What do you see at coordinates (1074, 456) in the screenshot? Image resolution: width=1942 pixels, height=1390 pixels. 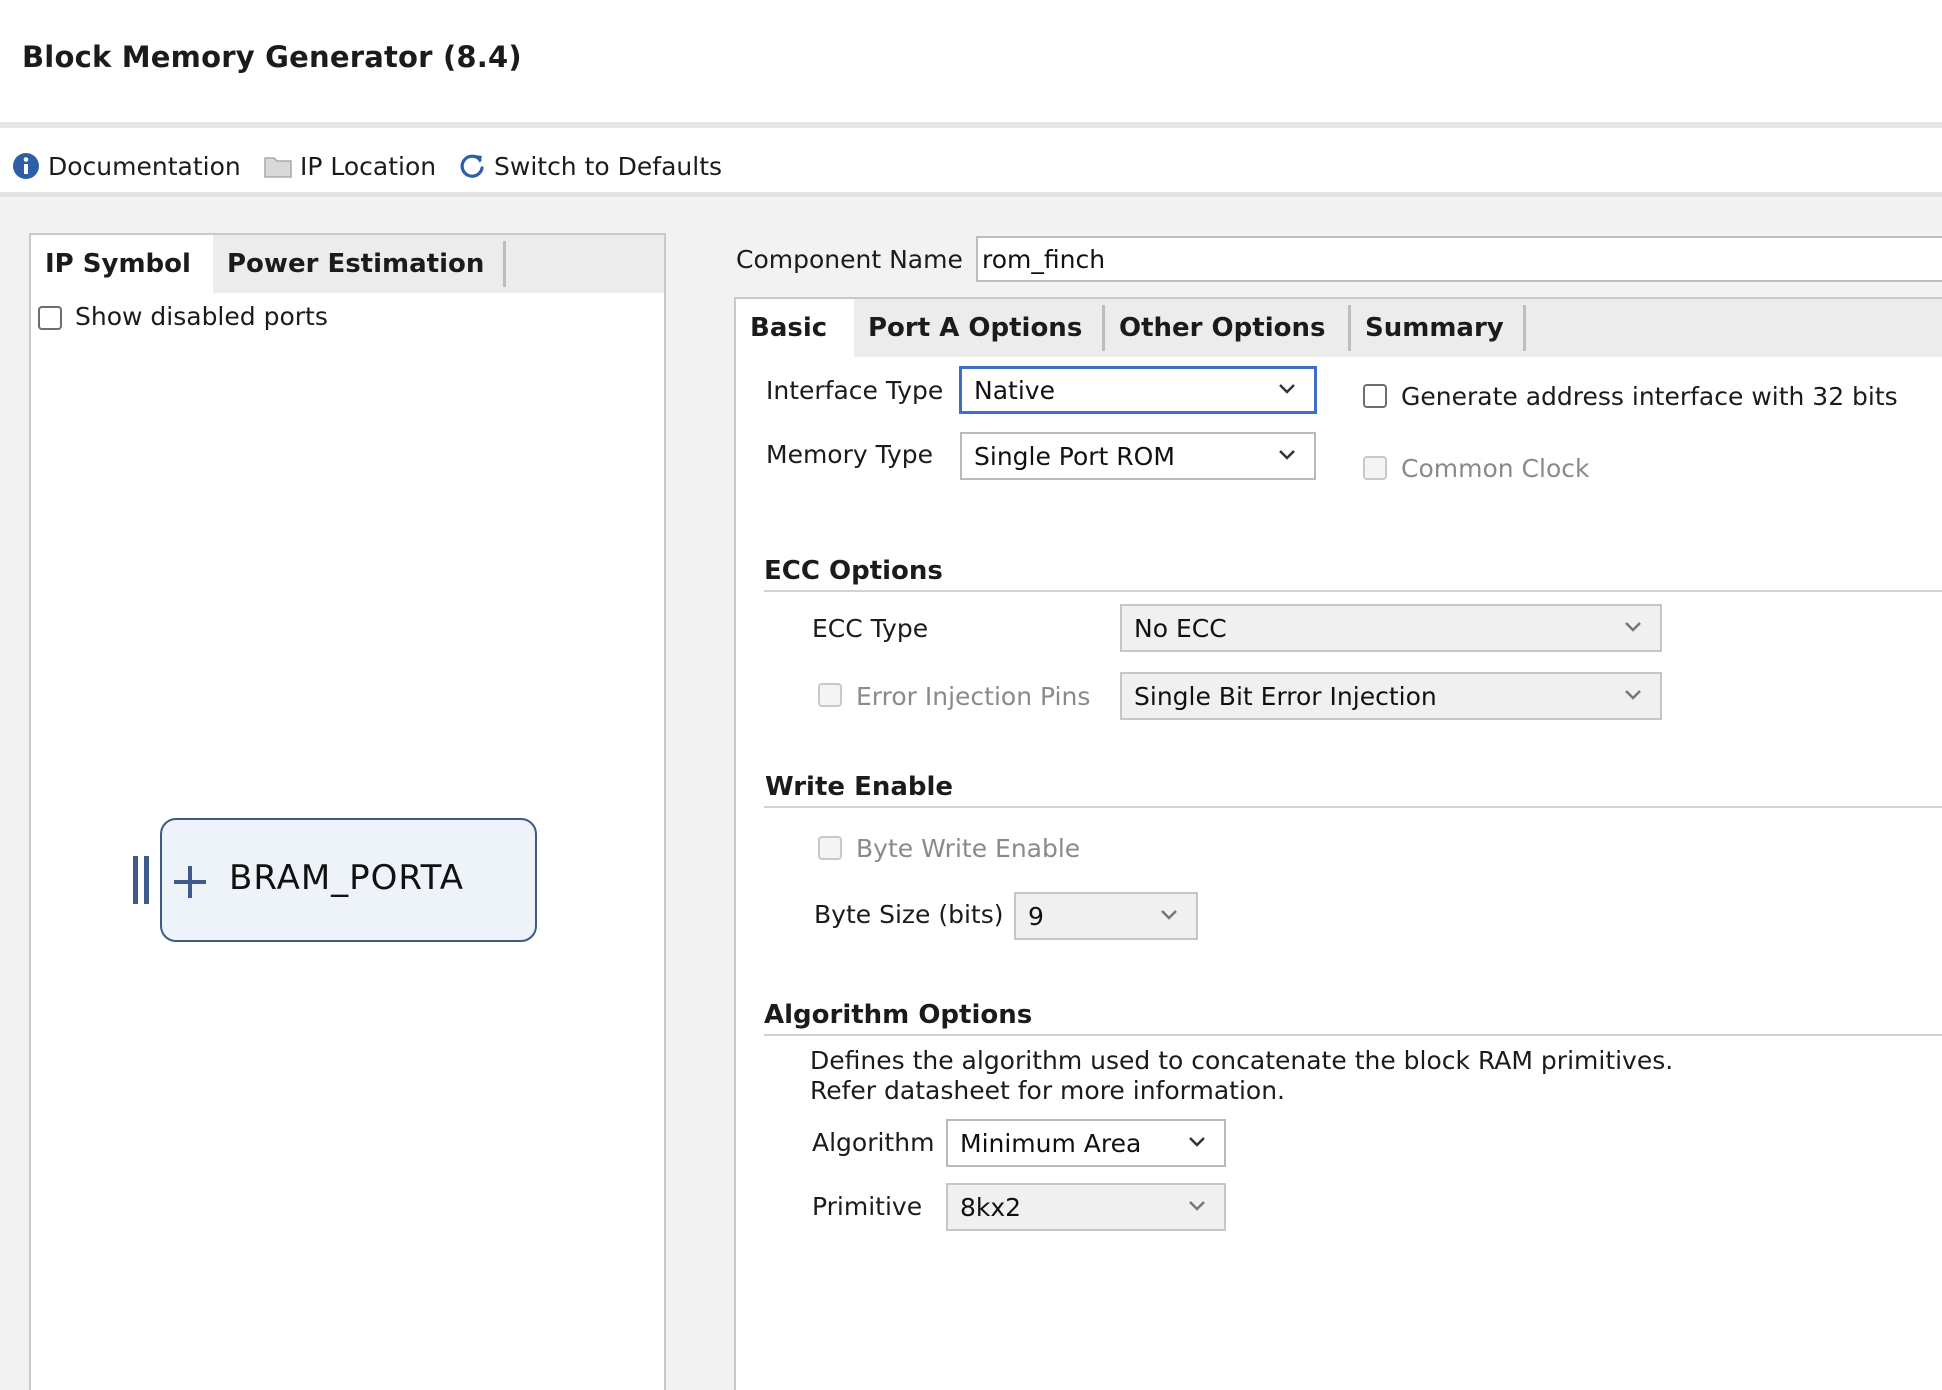 I see `memory-type-value: Single Port ROM` at bounding box center [1074, 456].